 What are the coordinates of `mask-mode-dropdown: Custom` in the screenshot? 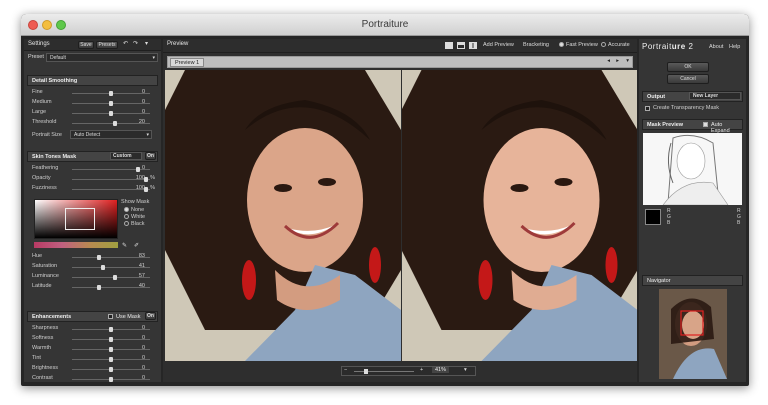 It's located at (126, 156).